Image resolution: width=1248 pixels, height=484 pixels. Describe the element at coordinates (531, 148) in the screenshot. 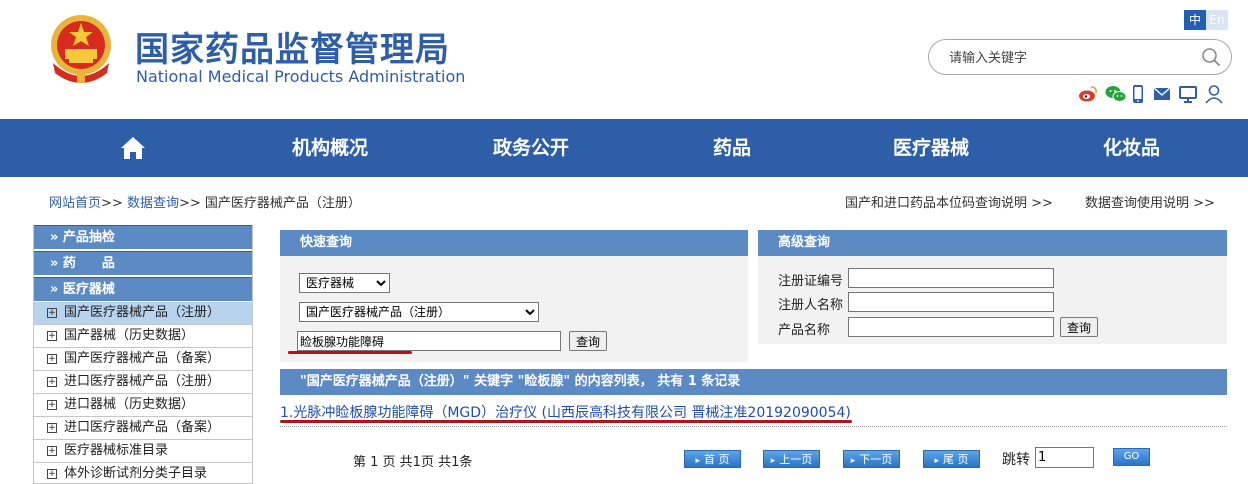

I see `nav-item-government: 政务公开` at that location.